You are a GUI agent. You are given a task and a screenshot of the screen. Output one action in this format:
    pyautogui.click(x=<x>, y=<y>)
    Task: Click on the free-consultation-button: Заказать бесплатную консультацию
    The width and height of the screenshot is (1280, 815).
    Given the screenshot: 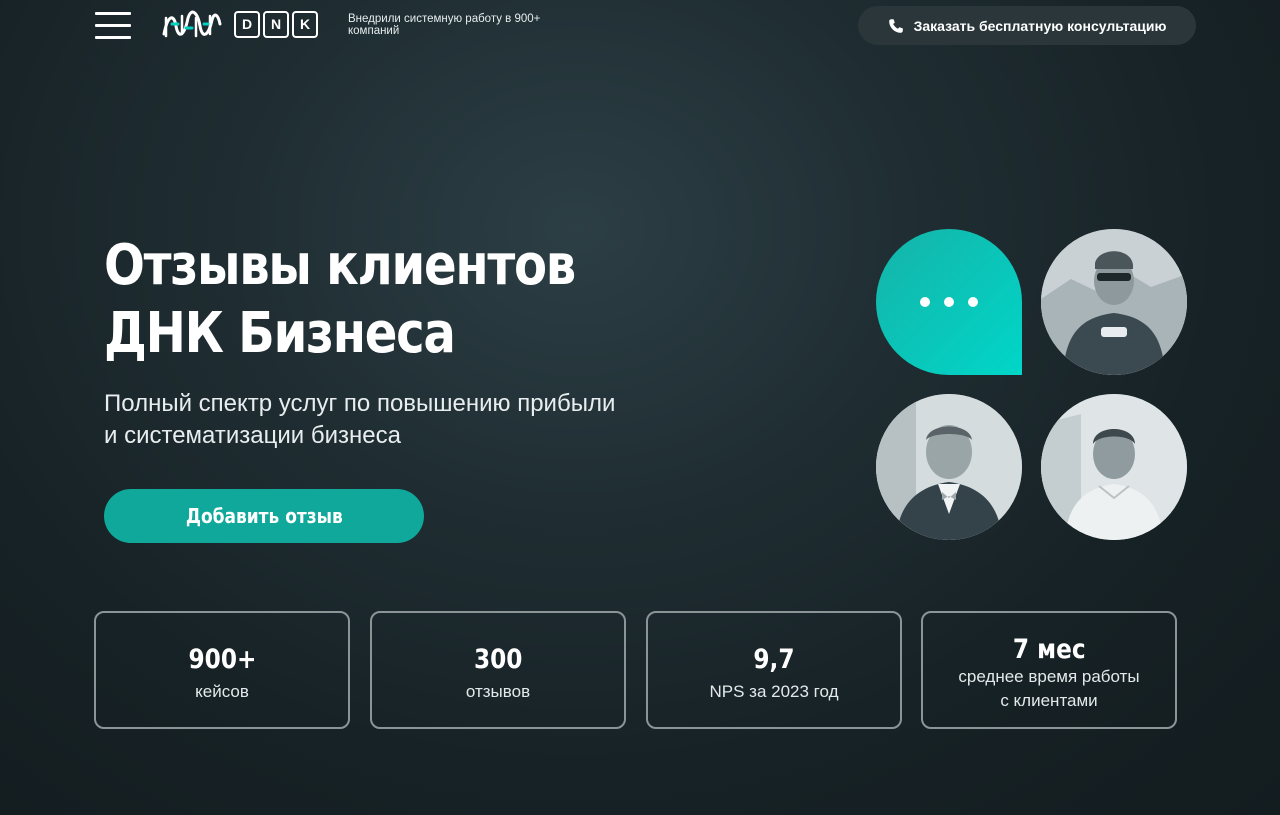 What is the action you would take?
    pyautogui.click(x=1027, y=25)
    